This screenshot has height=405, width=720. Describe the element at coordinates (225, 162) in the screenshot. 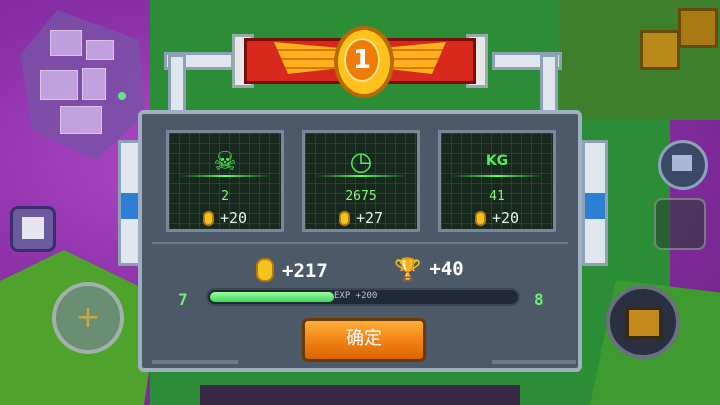

I see `skull-icon: ☠` at that location.